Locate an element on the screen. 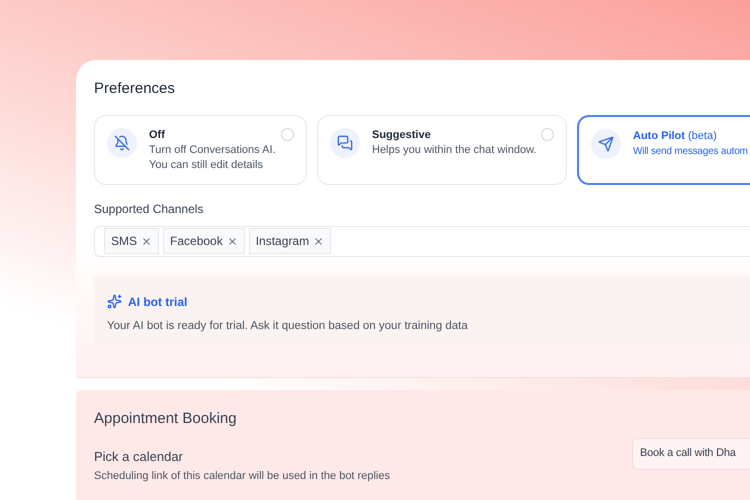  mode-description: Will send messages autom is located at coordinates (690, 151).